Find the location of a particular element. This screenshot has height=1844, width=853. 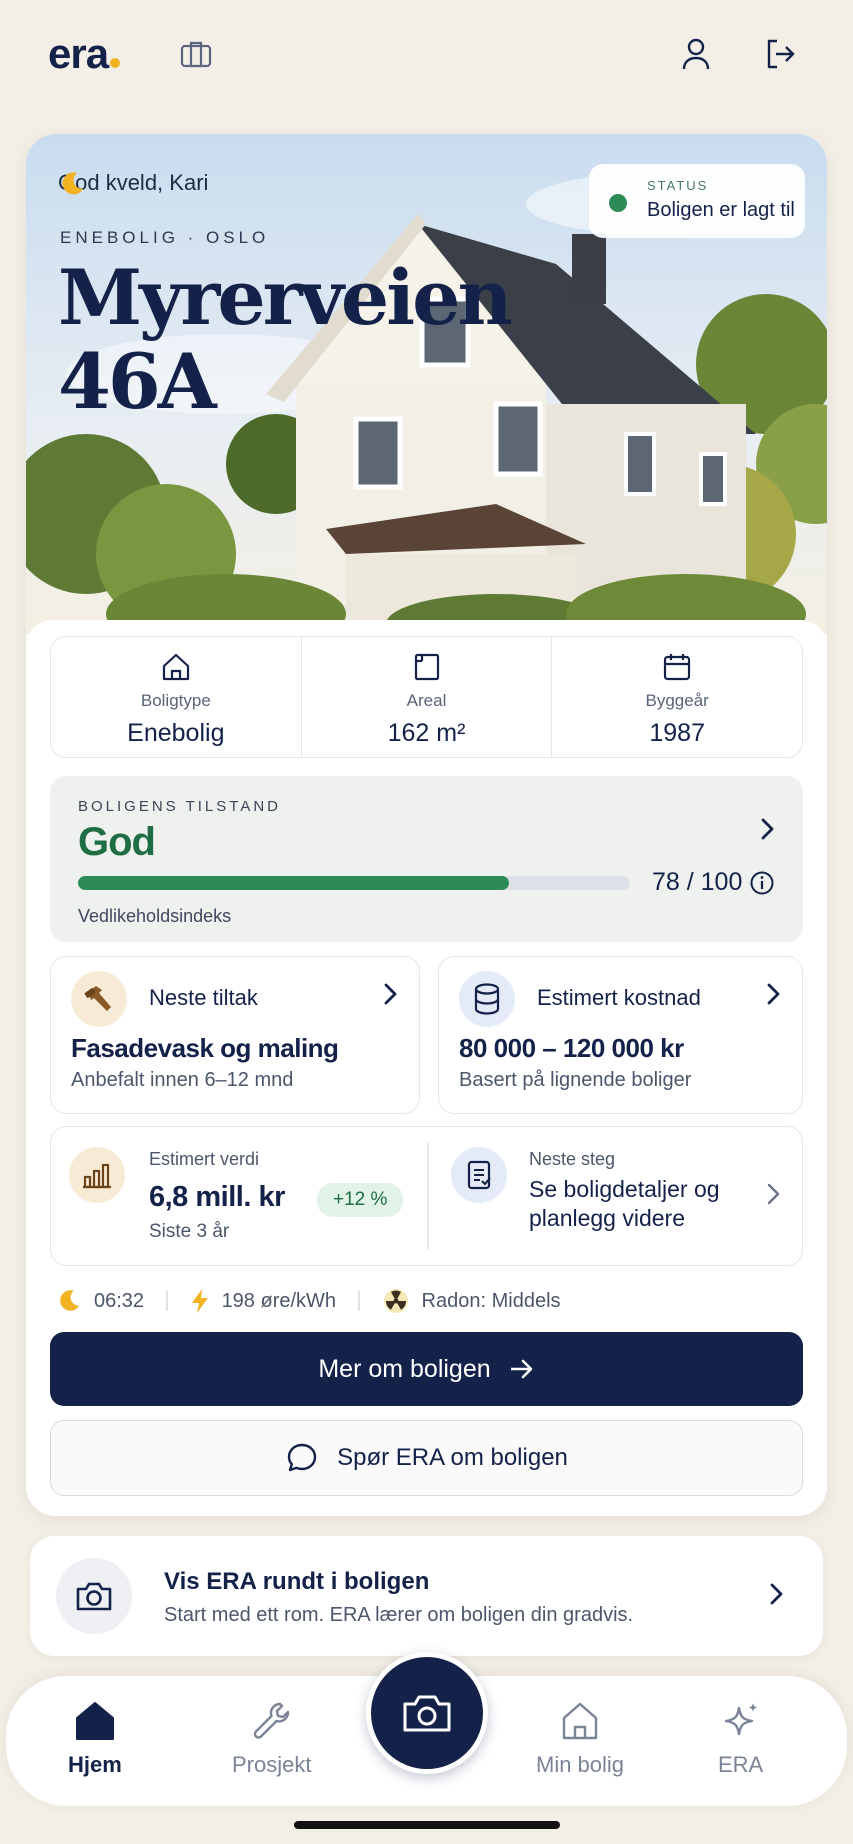

radon-info: Radon: Middels is located at coordinates (471, 1301).